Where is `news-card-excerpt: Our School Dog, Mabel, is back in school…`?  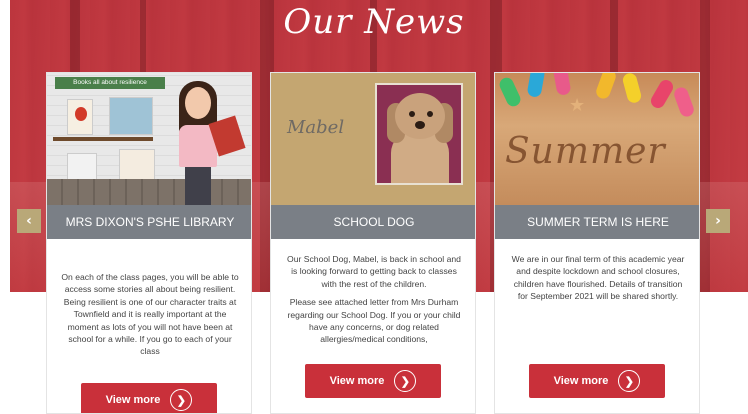
news-card-excerpt: Our School Dog, Mabel, is back in school… is located at coordinates (374, 300).